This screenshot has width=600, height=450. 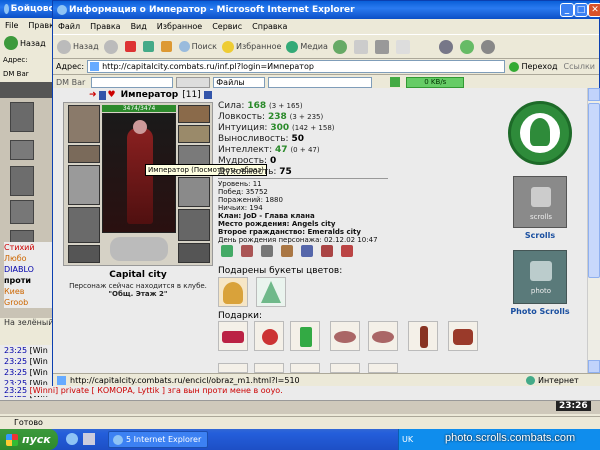 What do you see at coordinates (579, 66) in the screenshot?
I see `links-button: Ссылки` at bounding box center [579, 66].